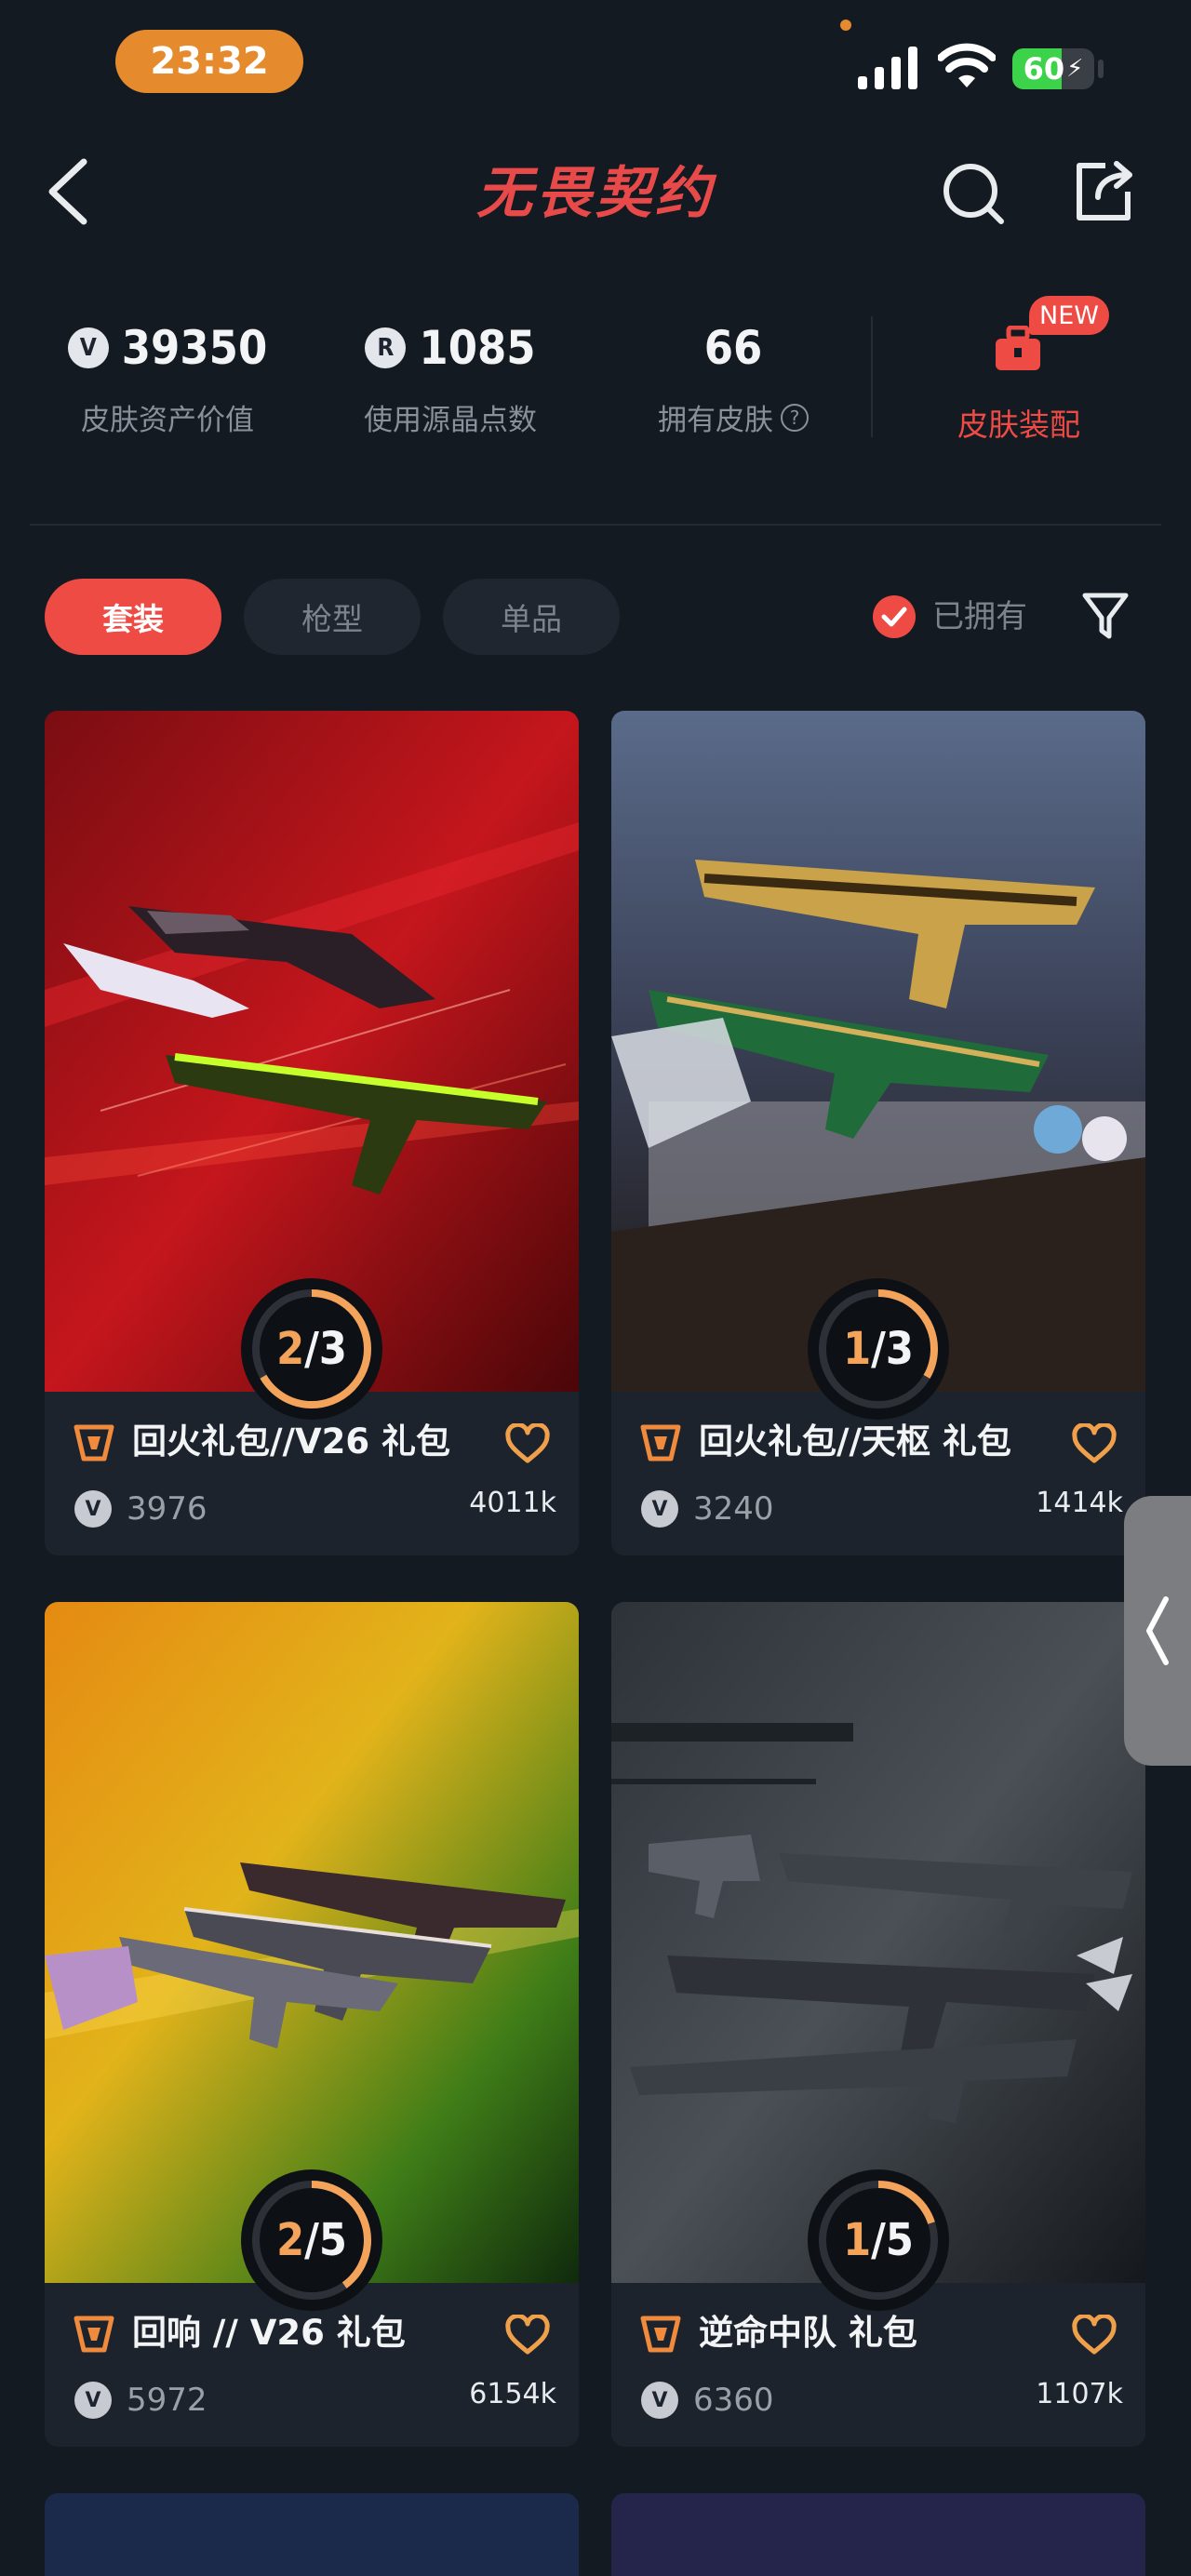  Describe the element at coordinates (979, 616) in the screenshot. I see `owned-filter-label: 已拥有` at that location.